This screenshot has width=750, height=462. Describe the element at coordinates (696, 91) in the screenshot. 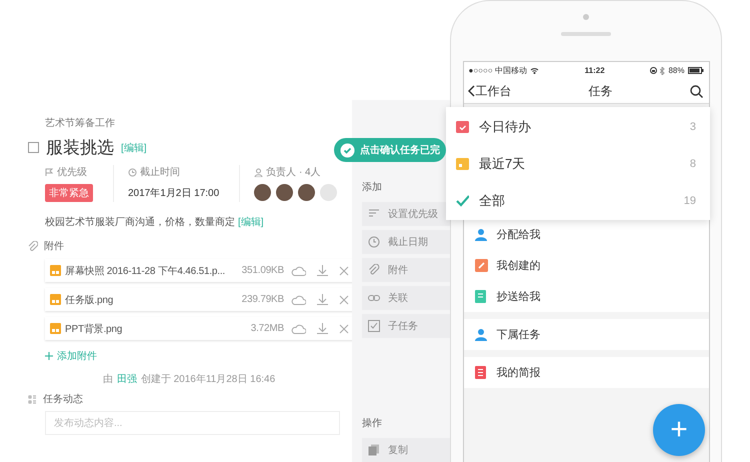

I see `search-icon` at that location.